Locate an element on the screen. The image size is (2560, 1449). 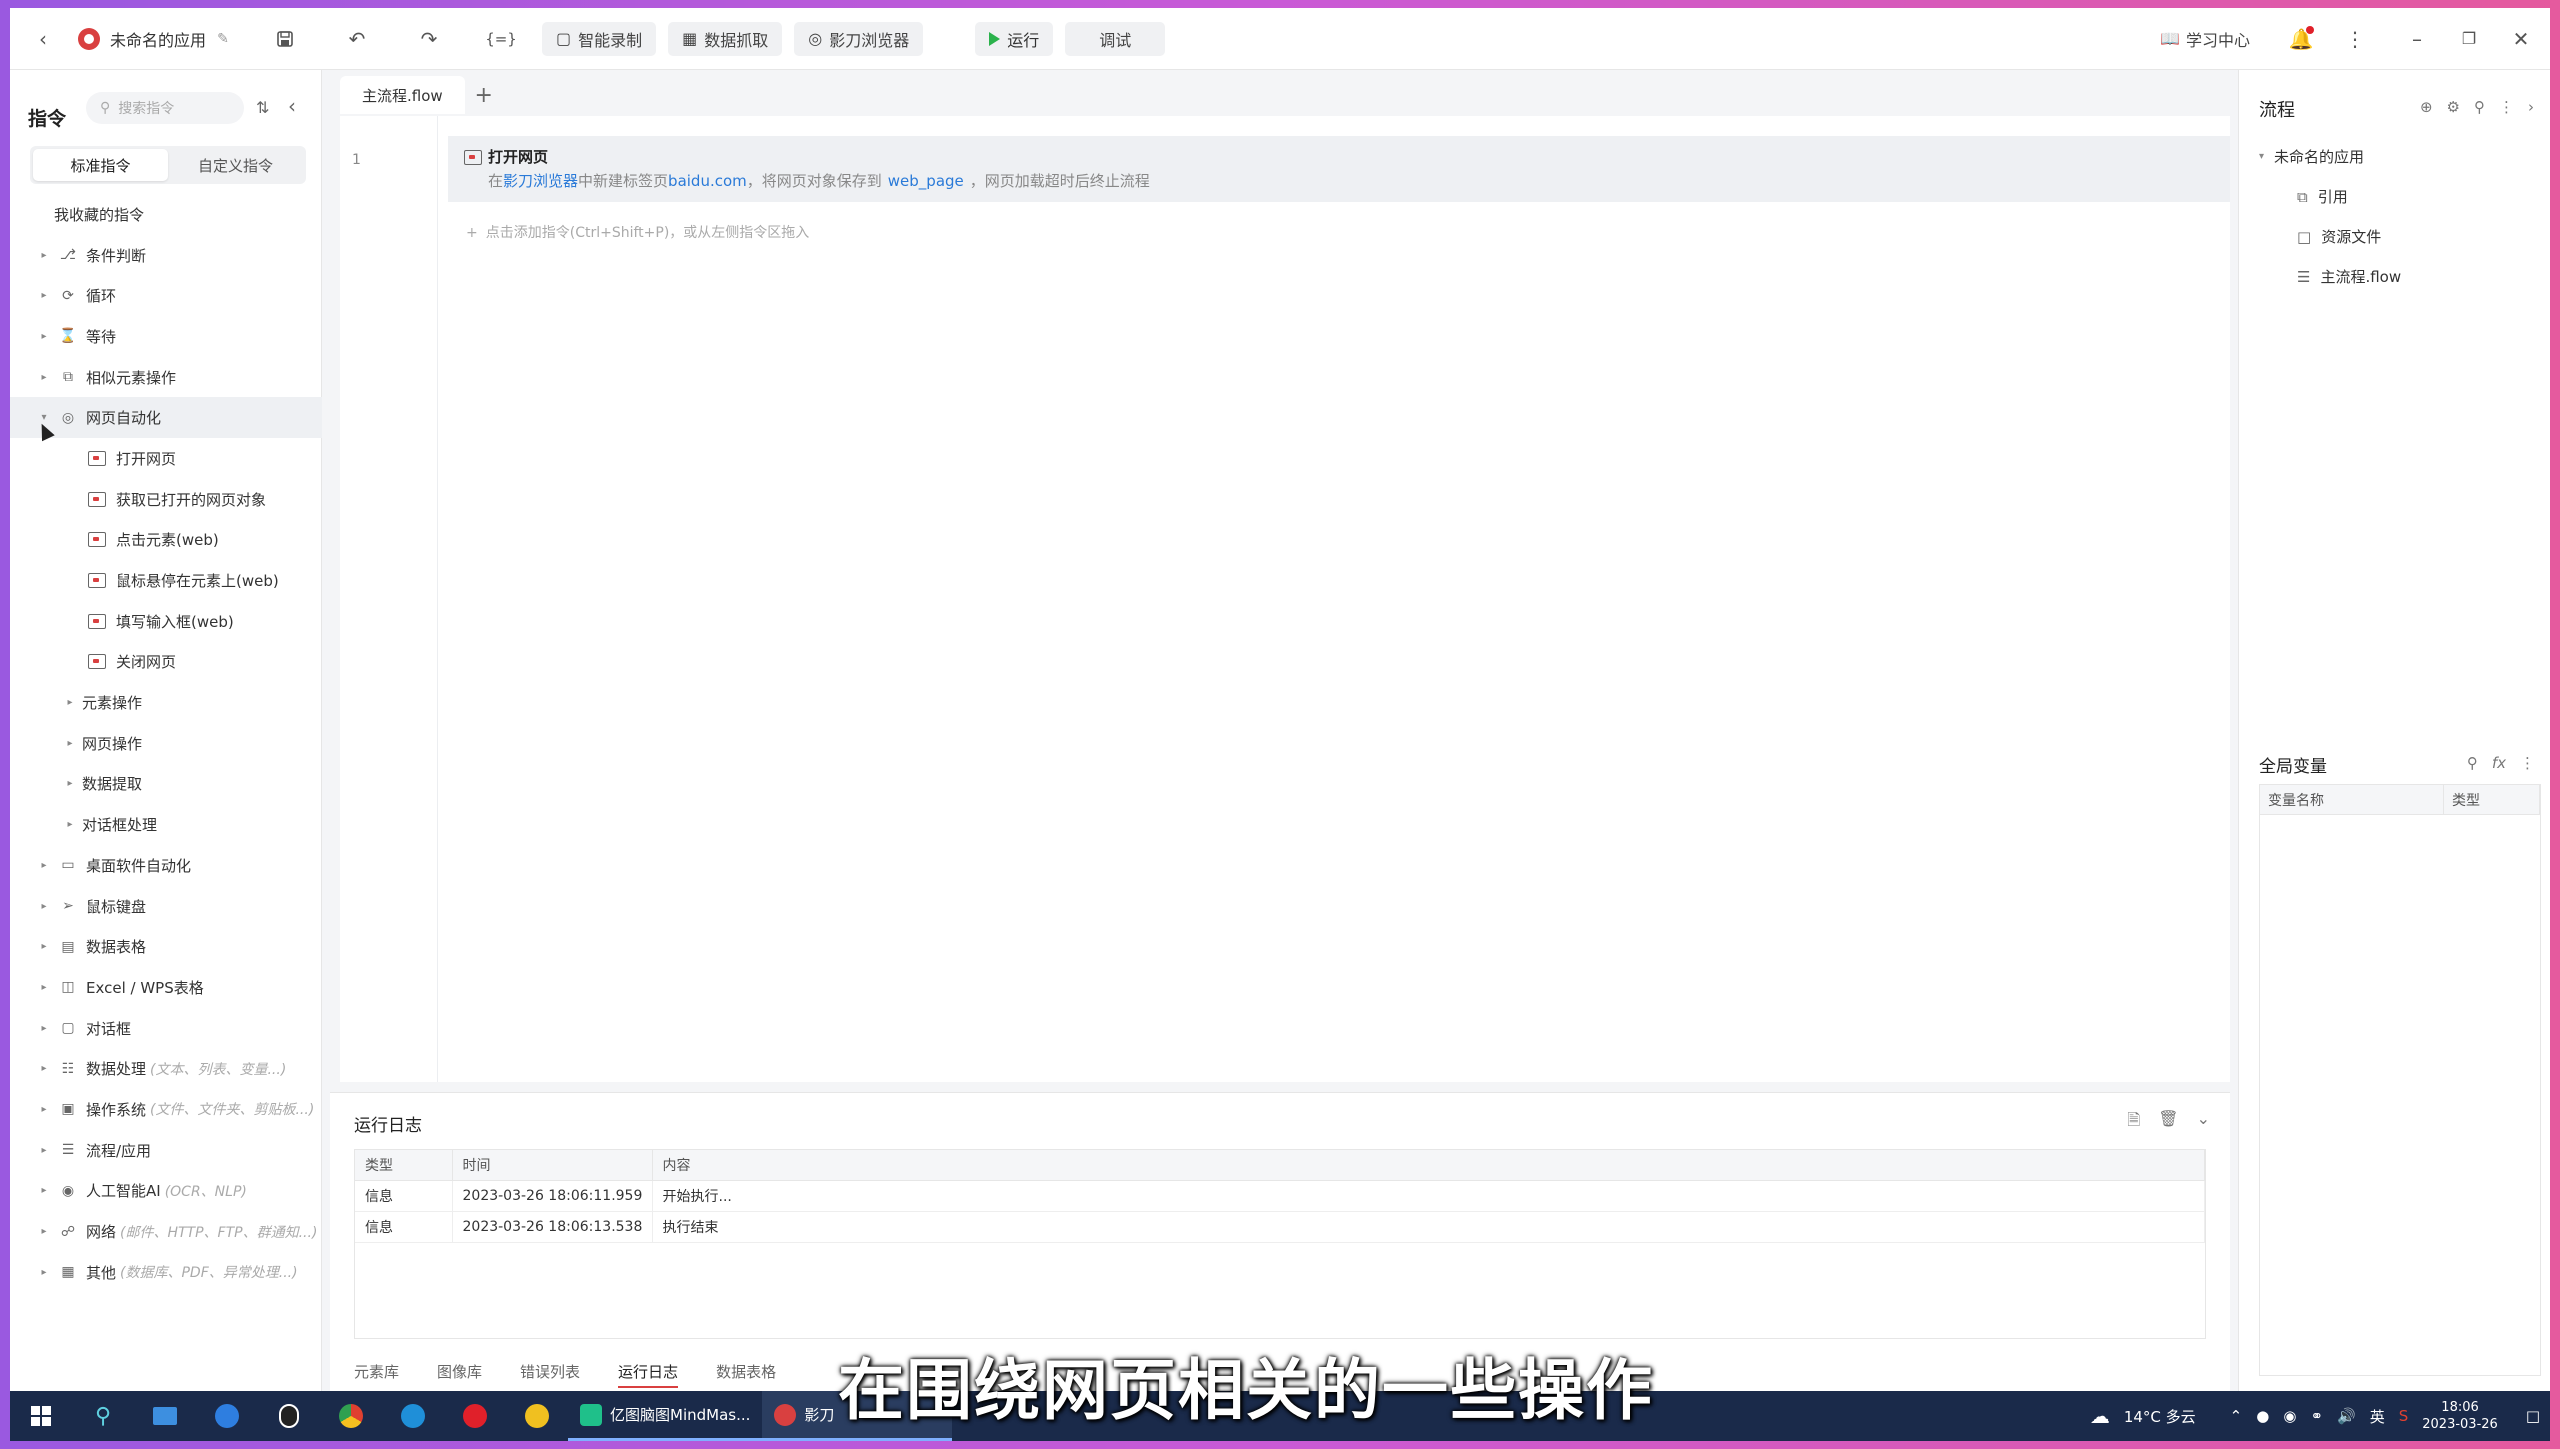
tree-item-hover-element: 鼠标悬停在元素上(web) is located at coordinates (166, 580).